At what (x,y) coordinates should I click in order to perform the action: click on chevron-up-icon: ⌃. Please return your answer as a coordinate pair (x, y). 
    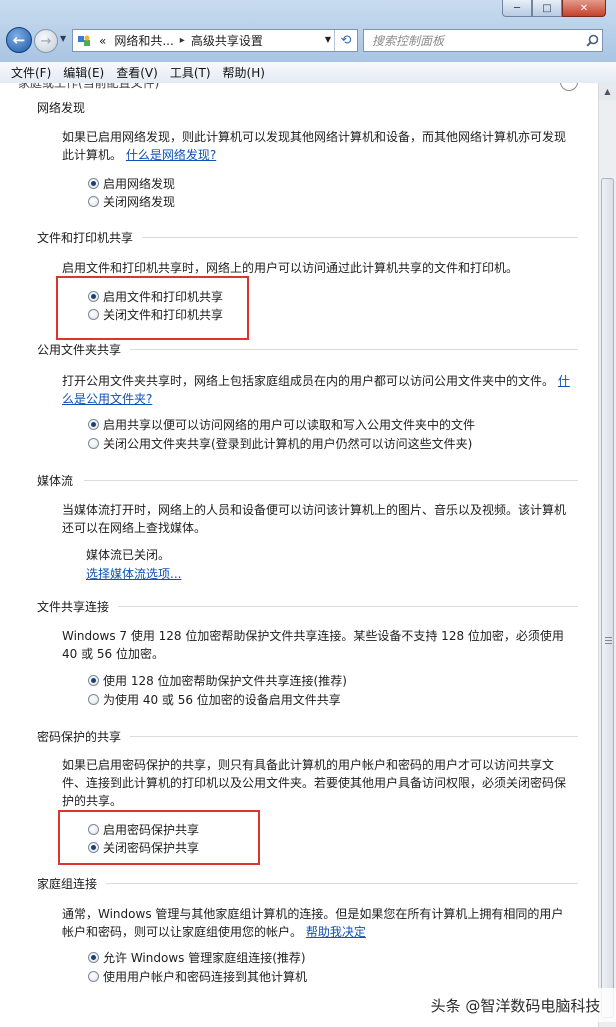
    Looking at the image, I should click on (569, 85).